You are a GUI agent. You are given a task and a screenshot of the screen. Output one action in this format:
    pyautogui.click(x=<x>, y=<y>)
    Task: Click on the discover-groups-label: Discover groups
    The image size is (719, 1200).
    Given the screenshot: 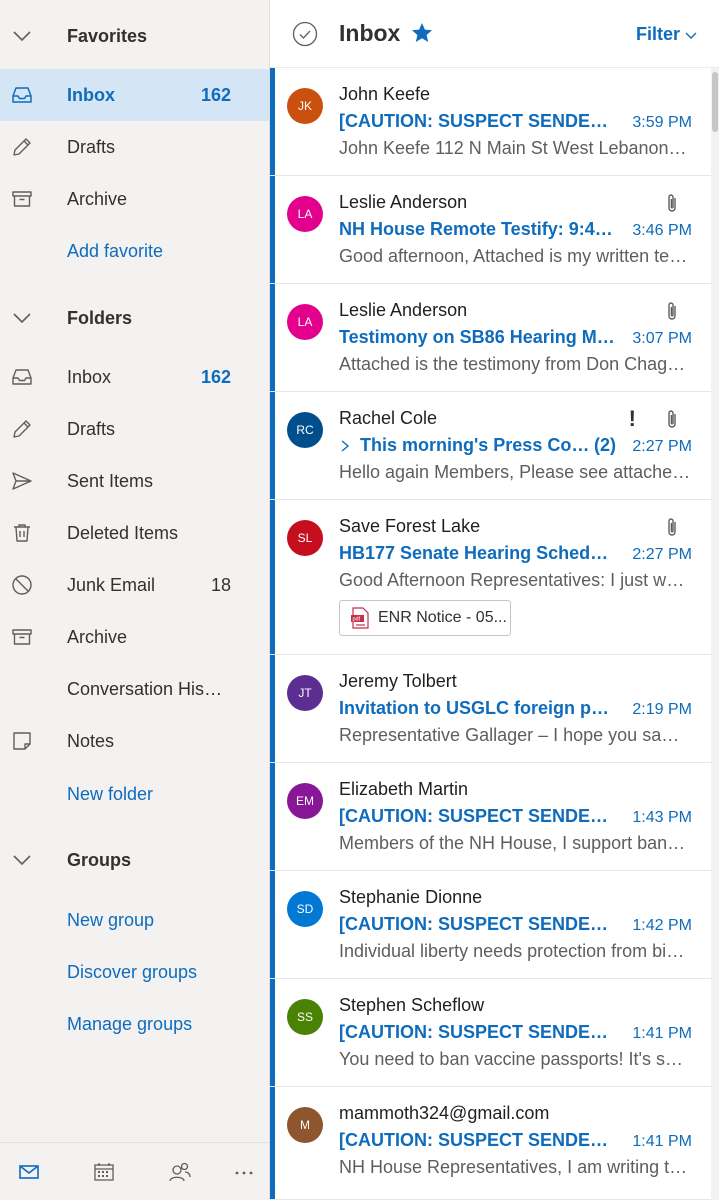 What is the action you would take?
    pyautogui.click(x=132, y=971)
    